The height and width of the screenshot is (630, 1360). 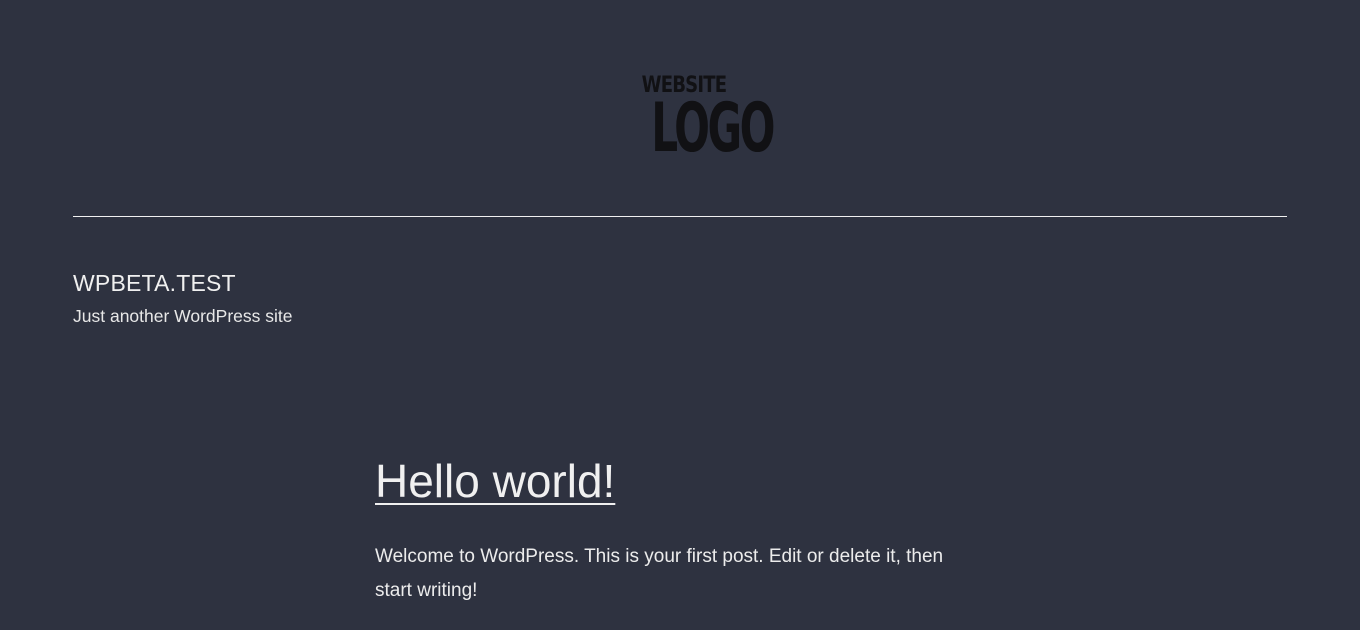 What do you see at coordinates (713, 128) in the screenshot?
I see `logo-text-main: LOGO` at bounding box center [713, 128].